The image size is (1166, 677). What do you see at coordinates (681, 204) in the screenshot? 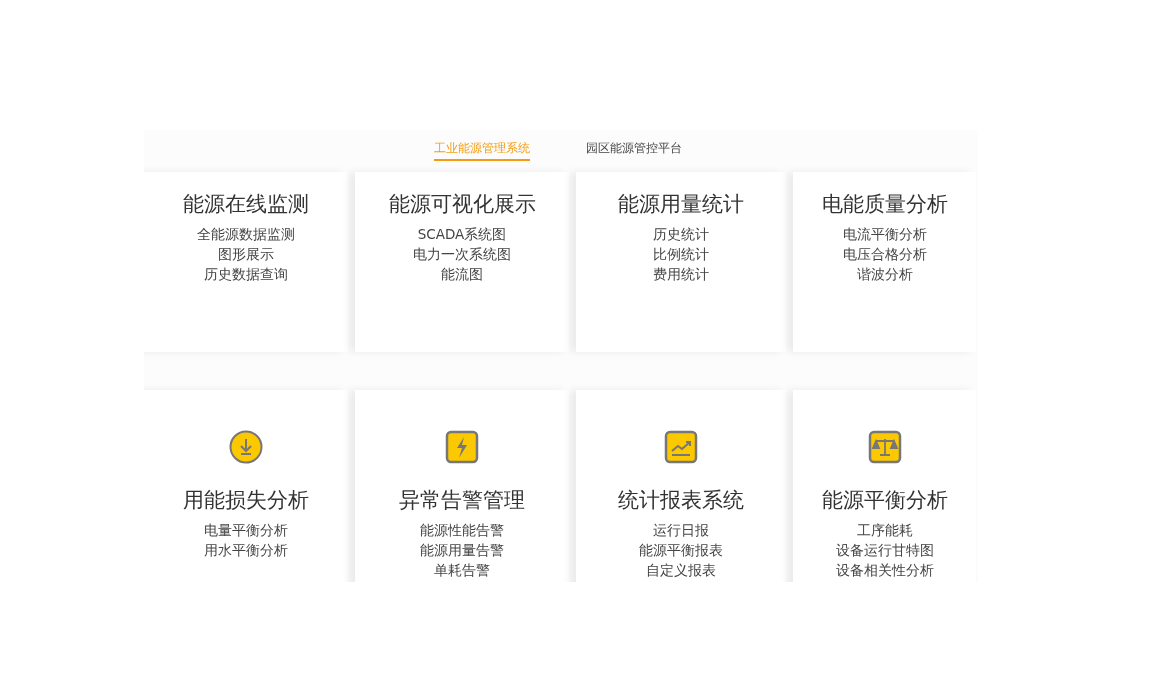
I see `card-title: 能源用量统计` at bounding box center [681, 204].